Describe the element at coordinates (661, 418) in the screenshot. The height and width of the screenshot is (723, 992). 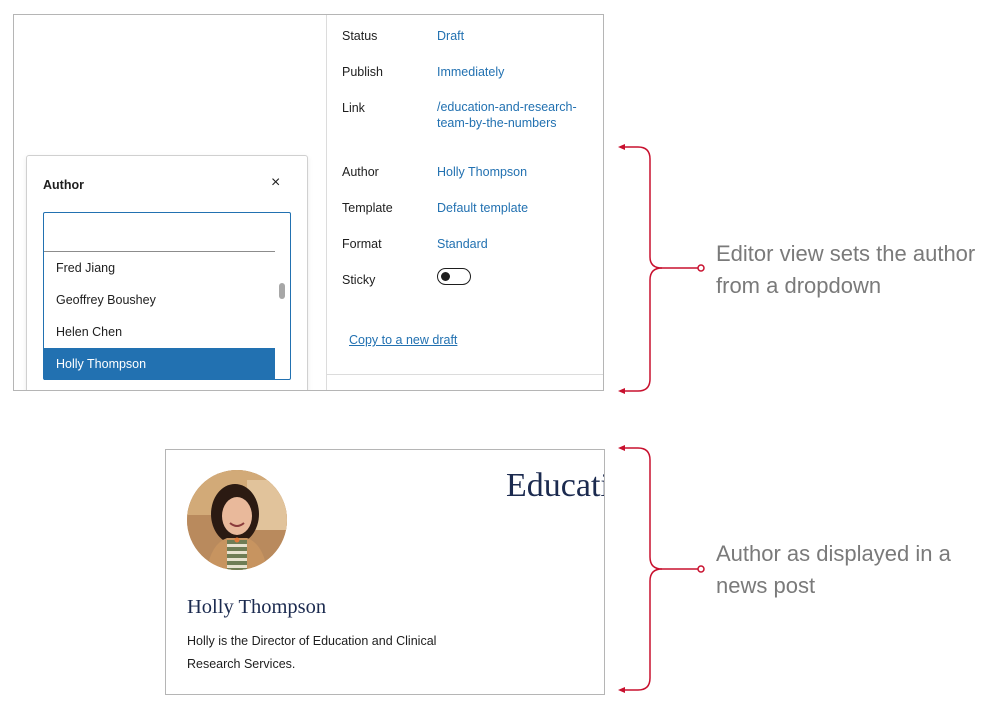
I see `annotation-brackets` at that location.